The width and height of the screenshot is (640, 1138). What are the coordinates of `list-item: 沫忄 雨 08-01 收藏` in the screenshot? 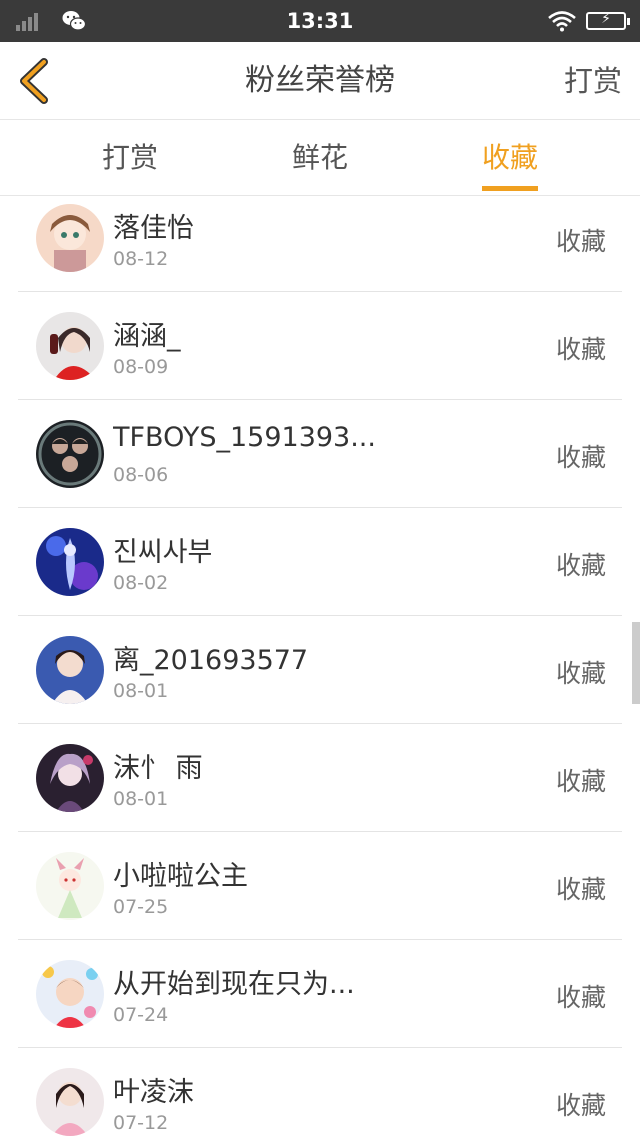 It's located at (320, 778).